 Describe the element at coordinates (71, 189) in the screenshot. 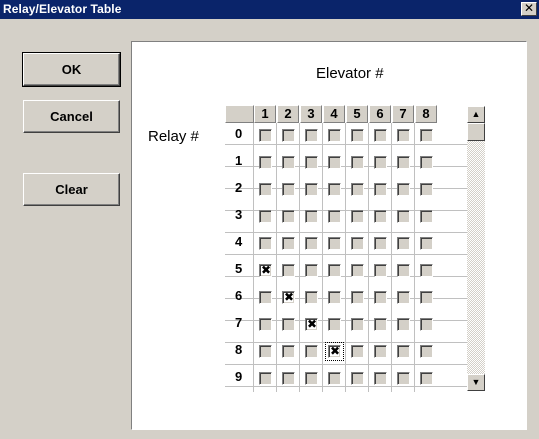

I see `clear-button: Clear` at that location.